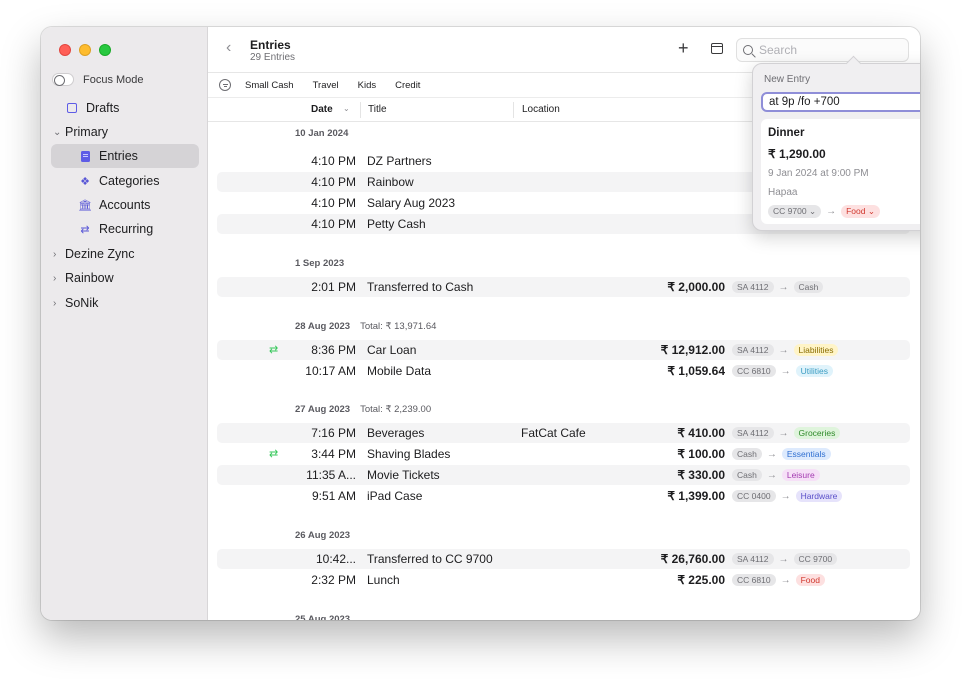 The width and height of the screenshot is (962, 679). What do you see at coordinates (819, 496) in the screenshot?
I see `category-tag: Hardware` at bounding box center [819, 496].